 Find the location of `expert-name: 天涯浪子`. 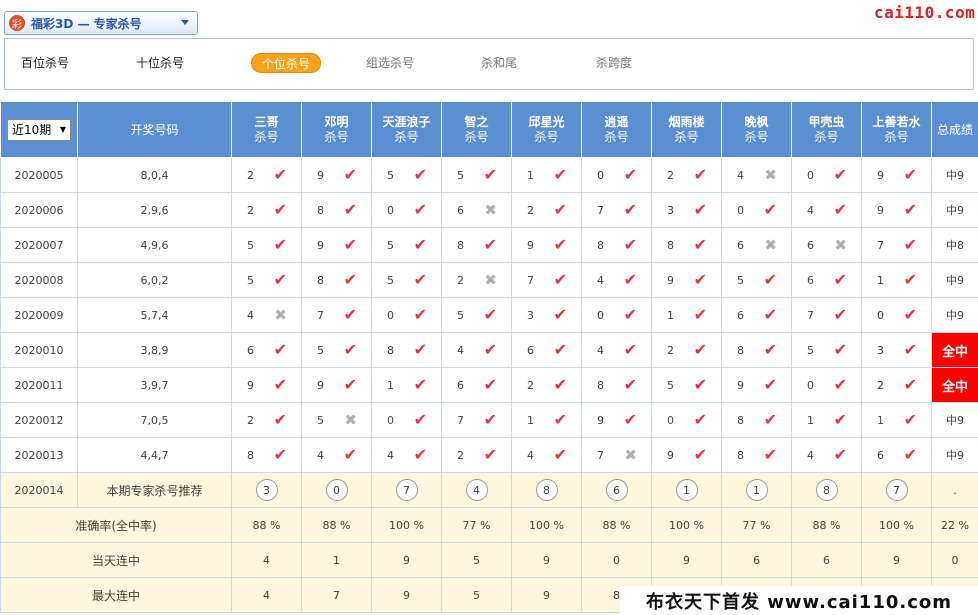

expert-name: 天涯浪子 is located at coordinates (407, 122).